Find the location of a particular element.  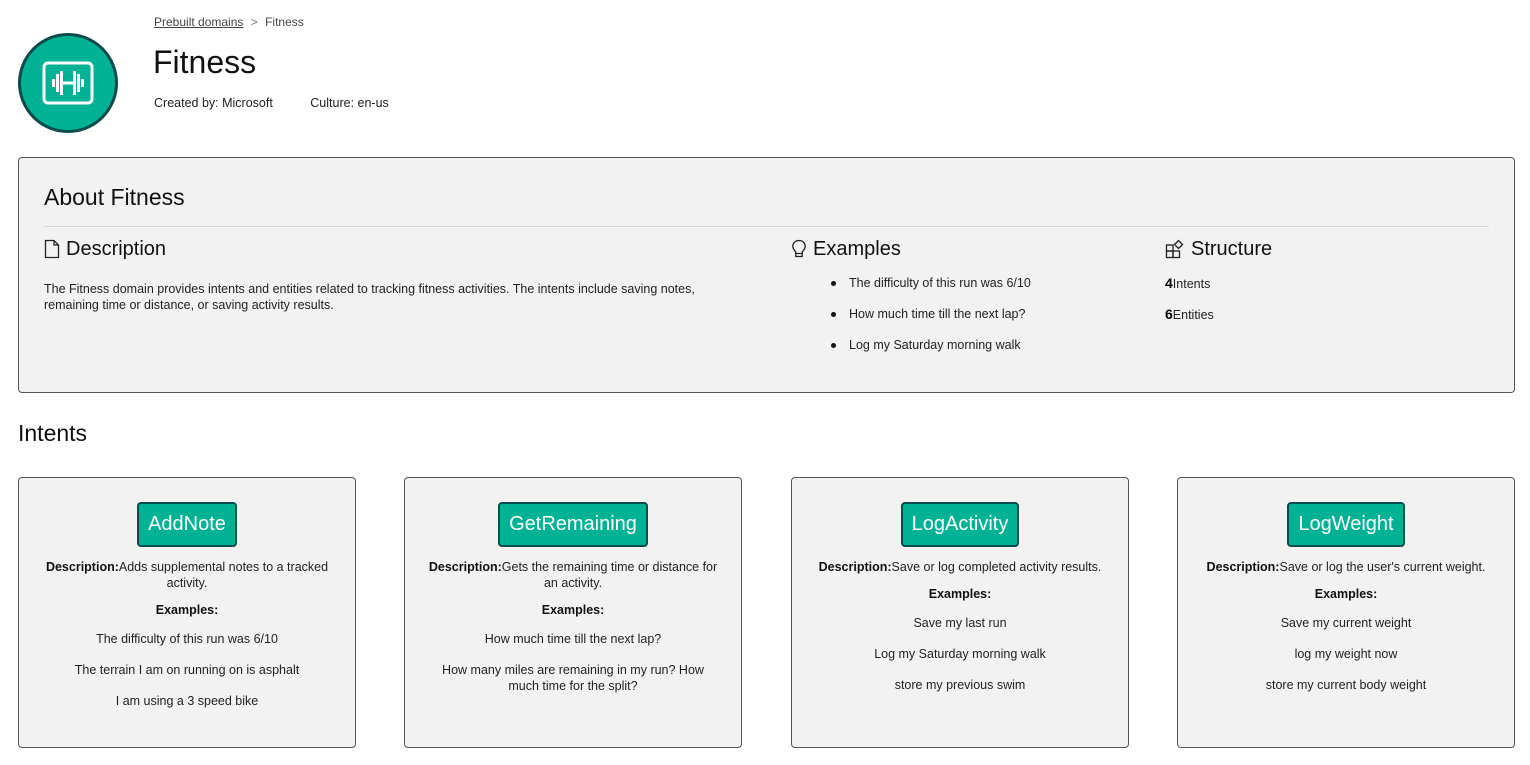

example-item: How much time till the next lap? is located at coordinates (981, 321).